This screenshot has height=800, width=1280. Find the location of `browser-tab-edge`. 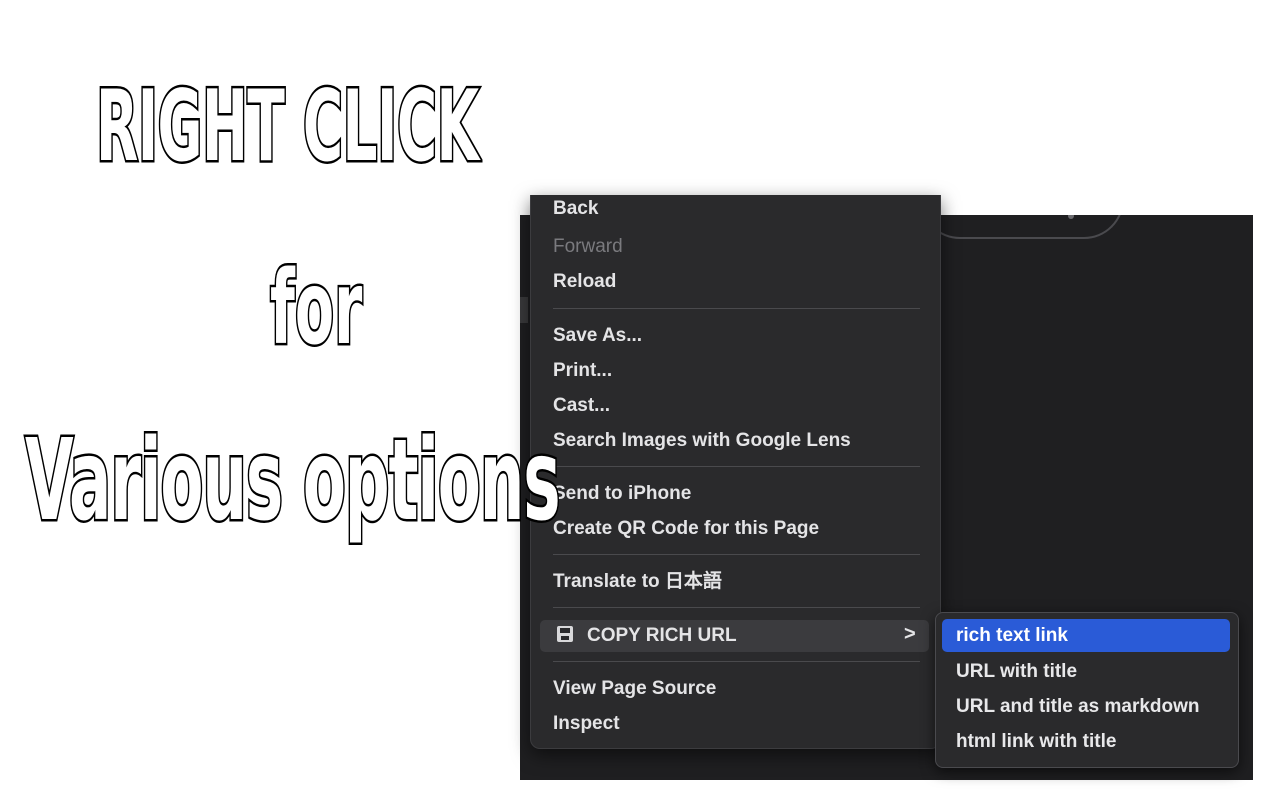

browser-tab-edge is located at coordinates (1022, 227).